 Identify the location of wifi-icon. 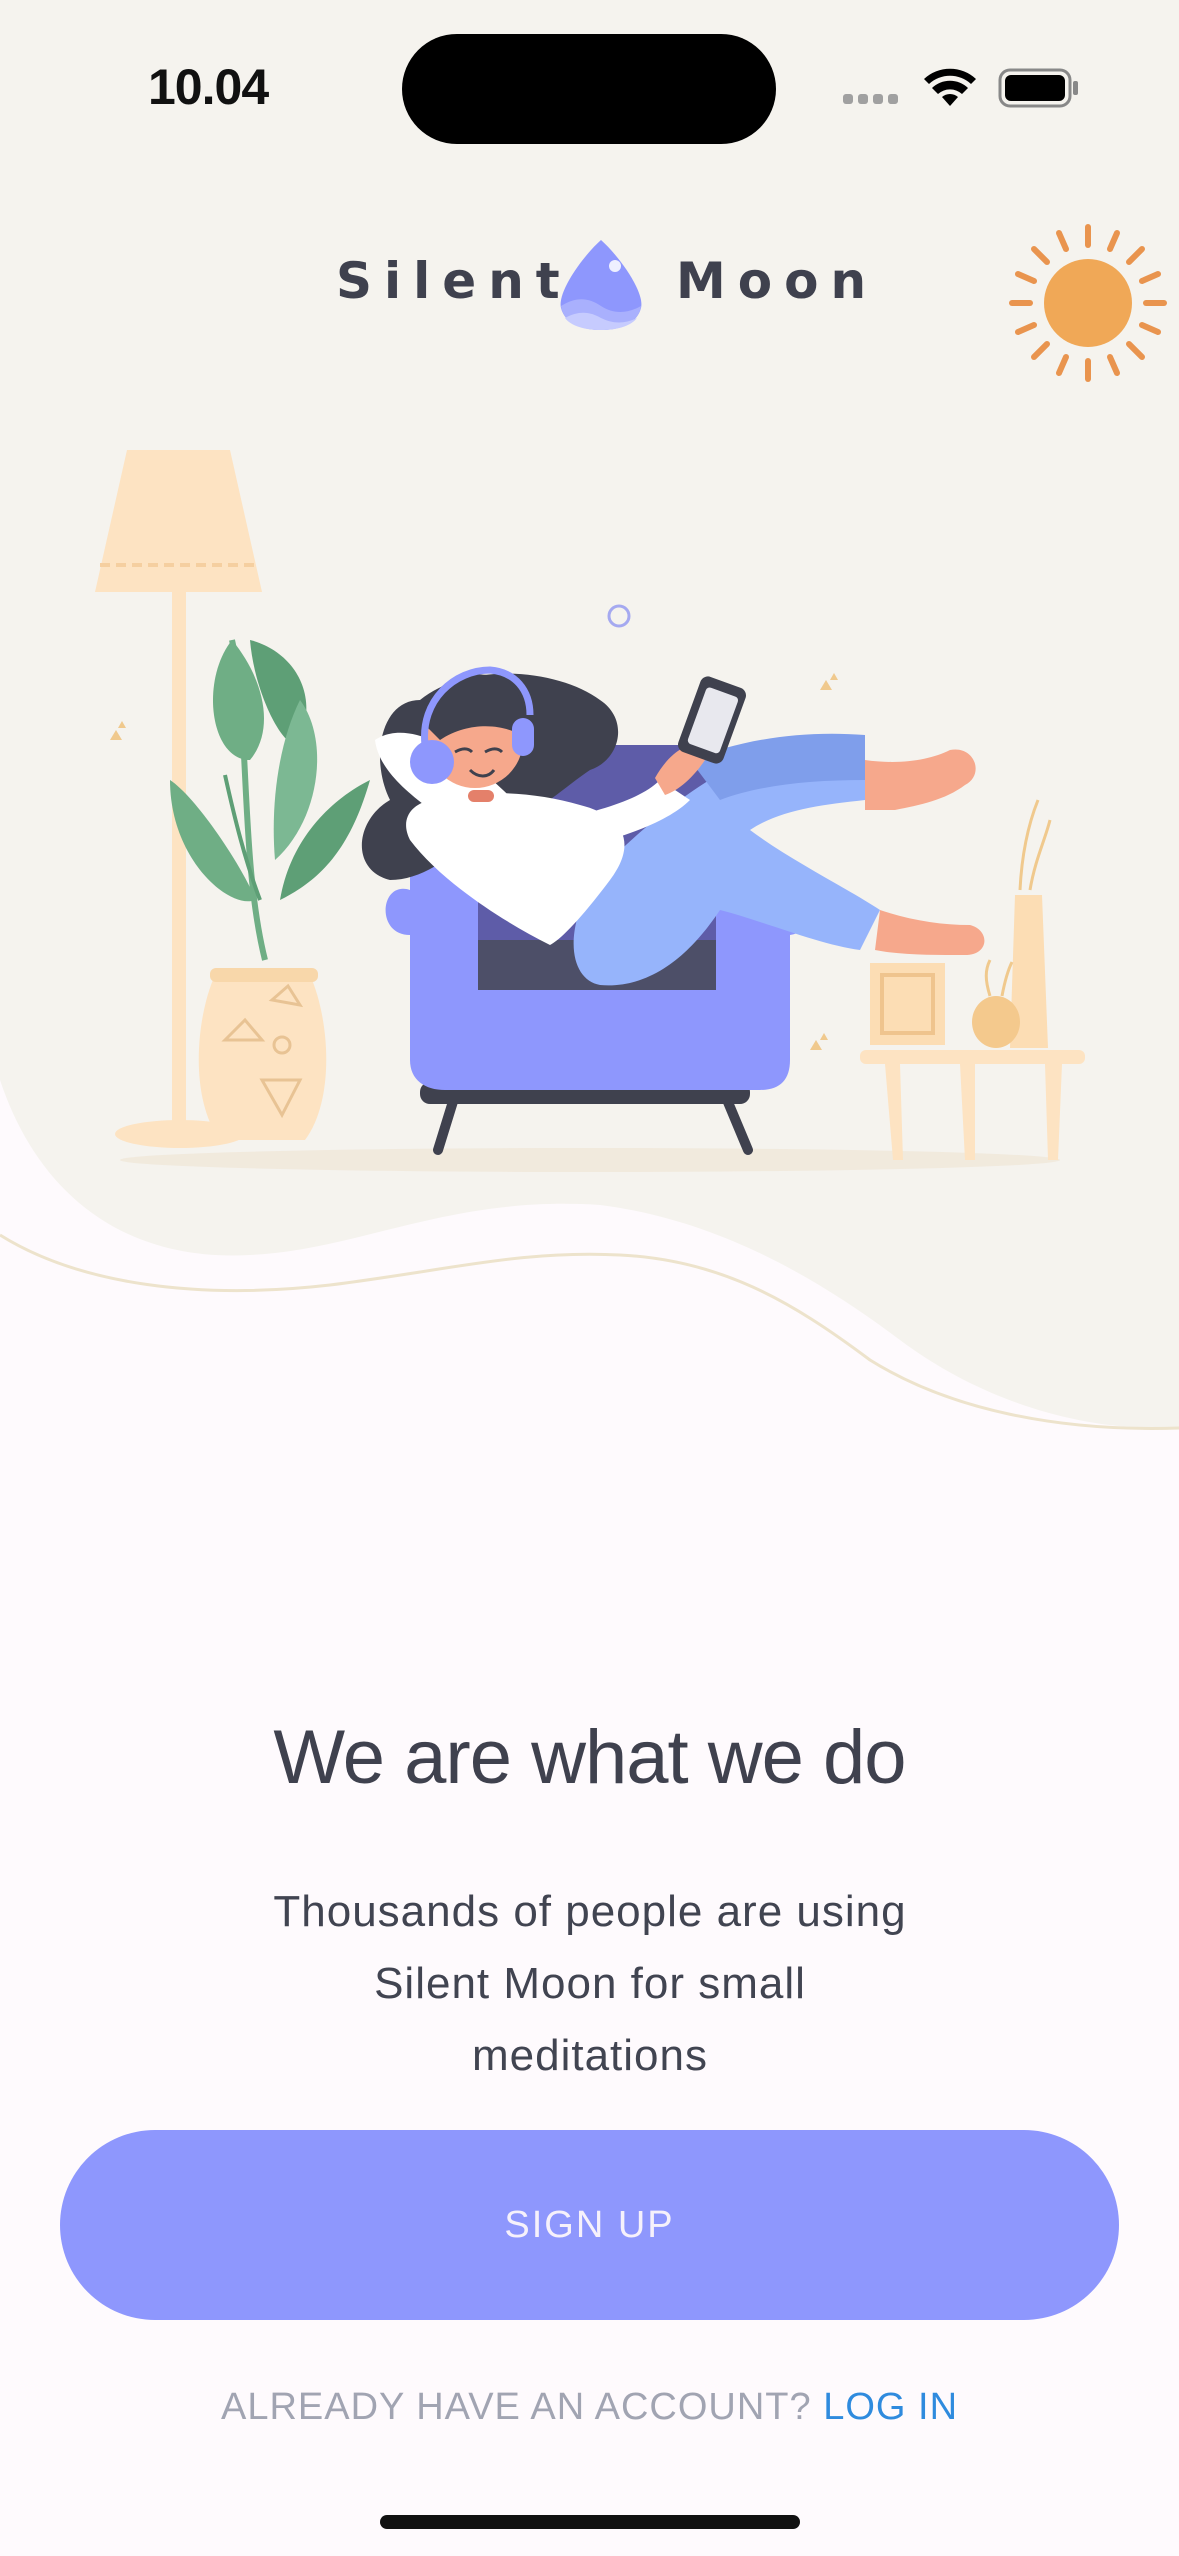
(950, 87).